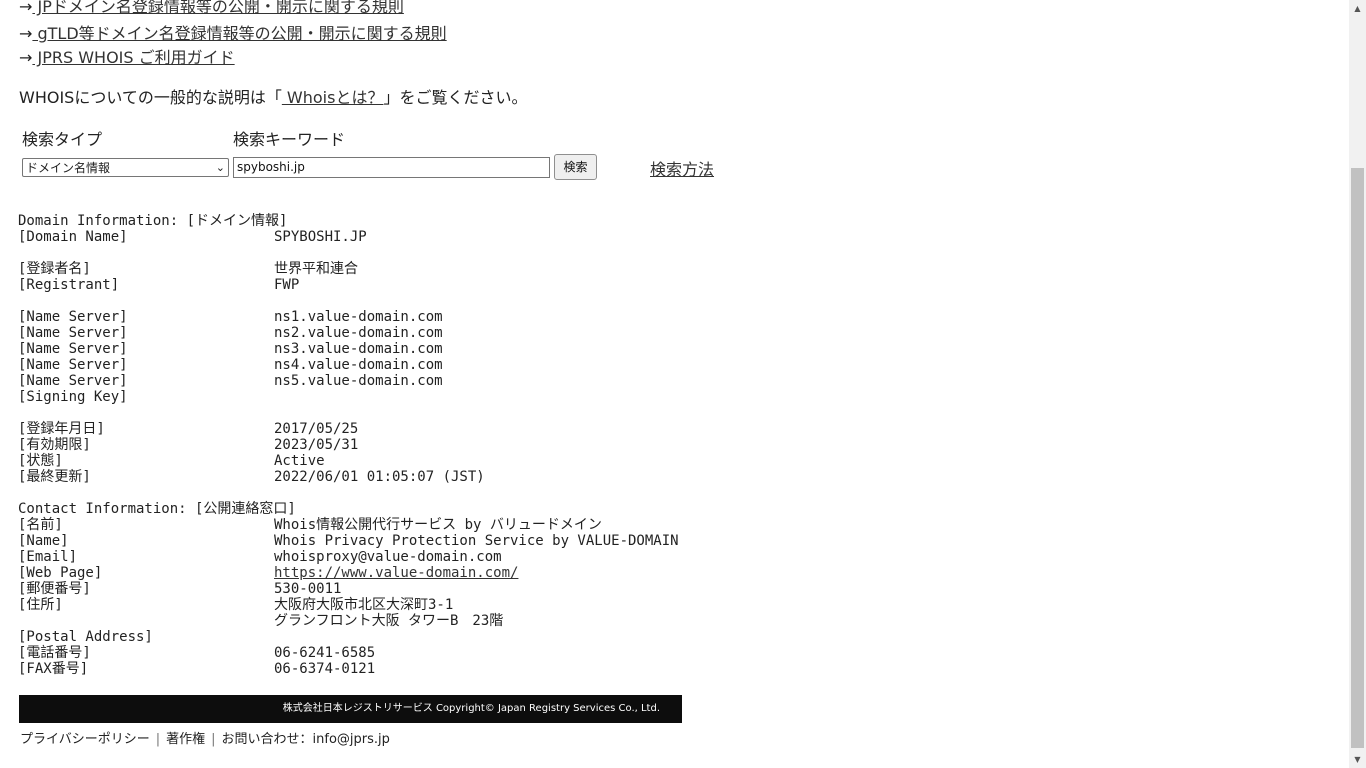 This screenshot has width=1366, height=768. What do you see at coordinates (54, 653) in the screenshot?
I see `phone-key: [電話番号]` at bounding box center [54, 653].